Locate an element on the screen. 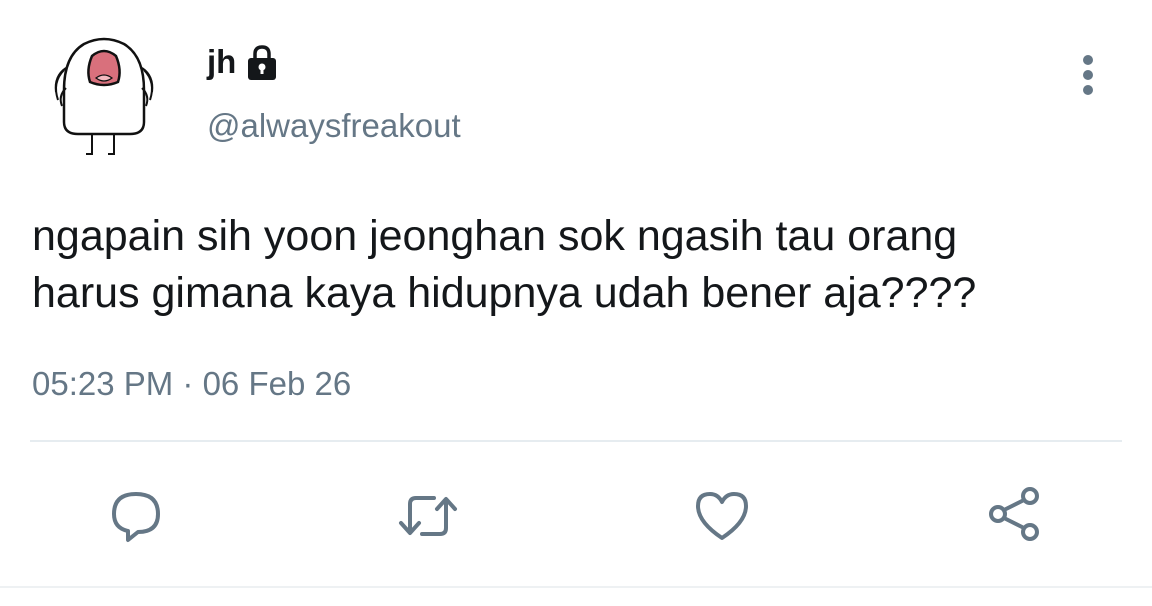 This screenshot has width=1152, height=606. tweet-timestamp: 05:23 PM · 06 Feb 26 is located at coordinates (191, 384).